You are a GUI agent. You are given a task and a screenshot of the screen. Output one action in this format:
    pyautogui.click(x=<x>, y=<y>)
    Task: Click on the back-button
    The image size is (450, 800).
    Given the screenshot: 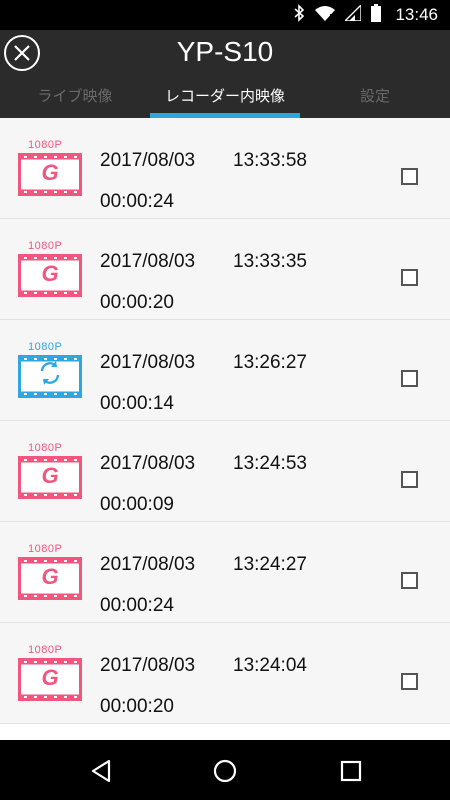 What is the action you would take?
    pyautogui.click(x=101, y=771)
    